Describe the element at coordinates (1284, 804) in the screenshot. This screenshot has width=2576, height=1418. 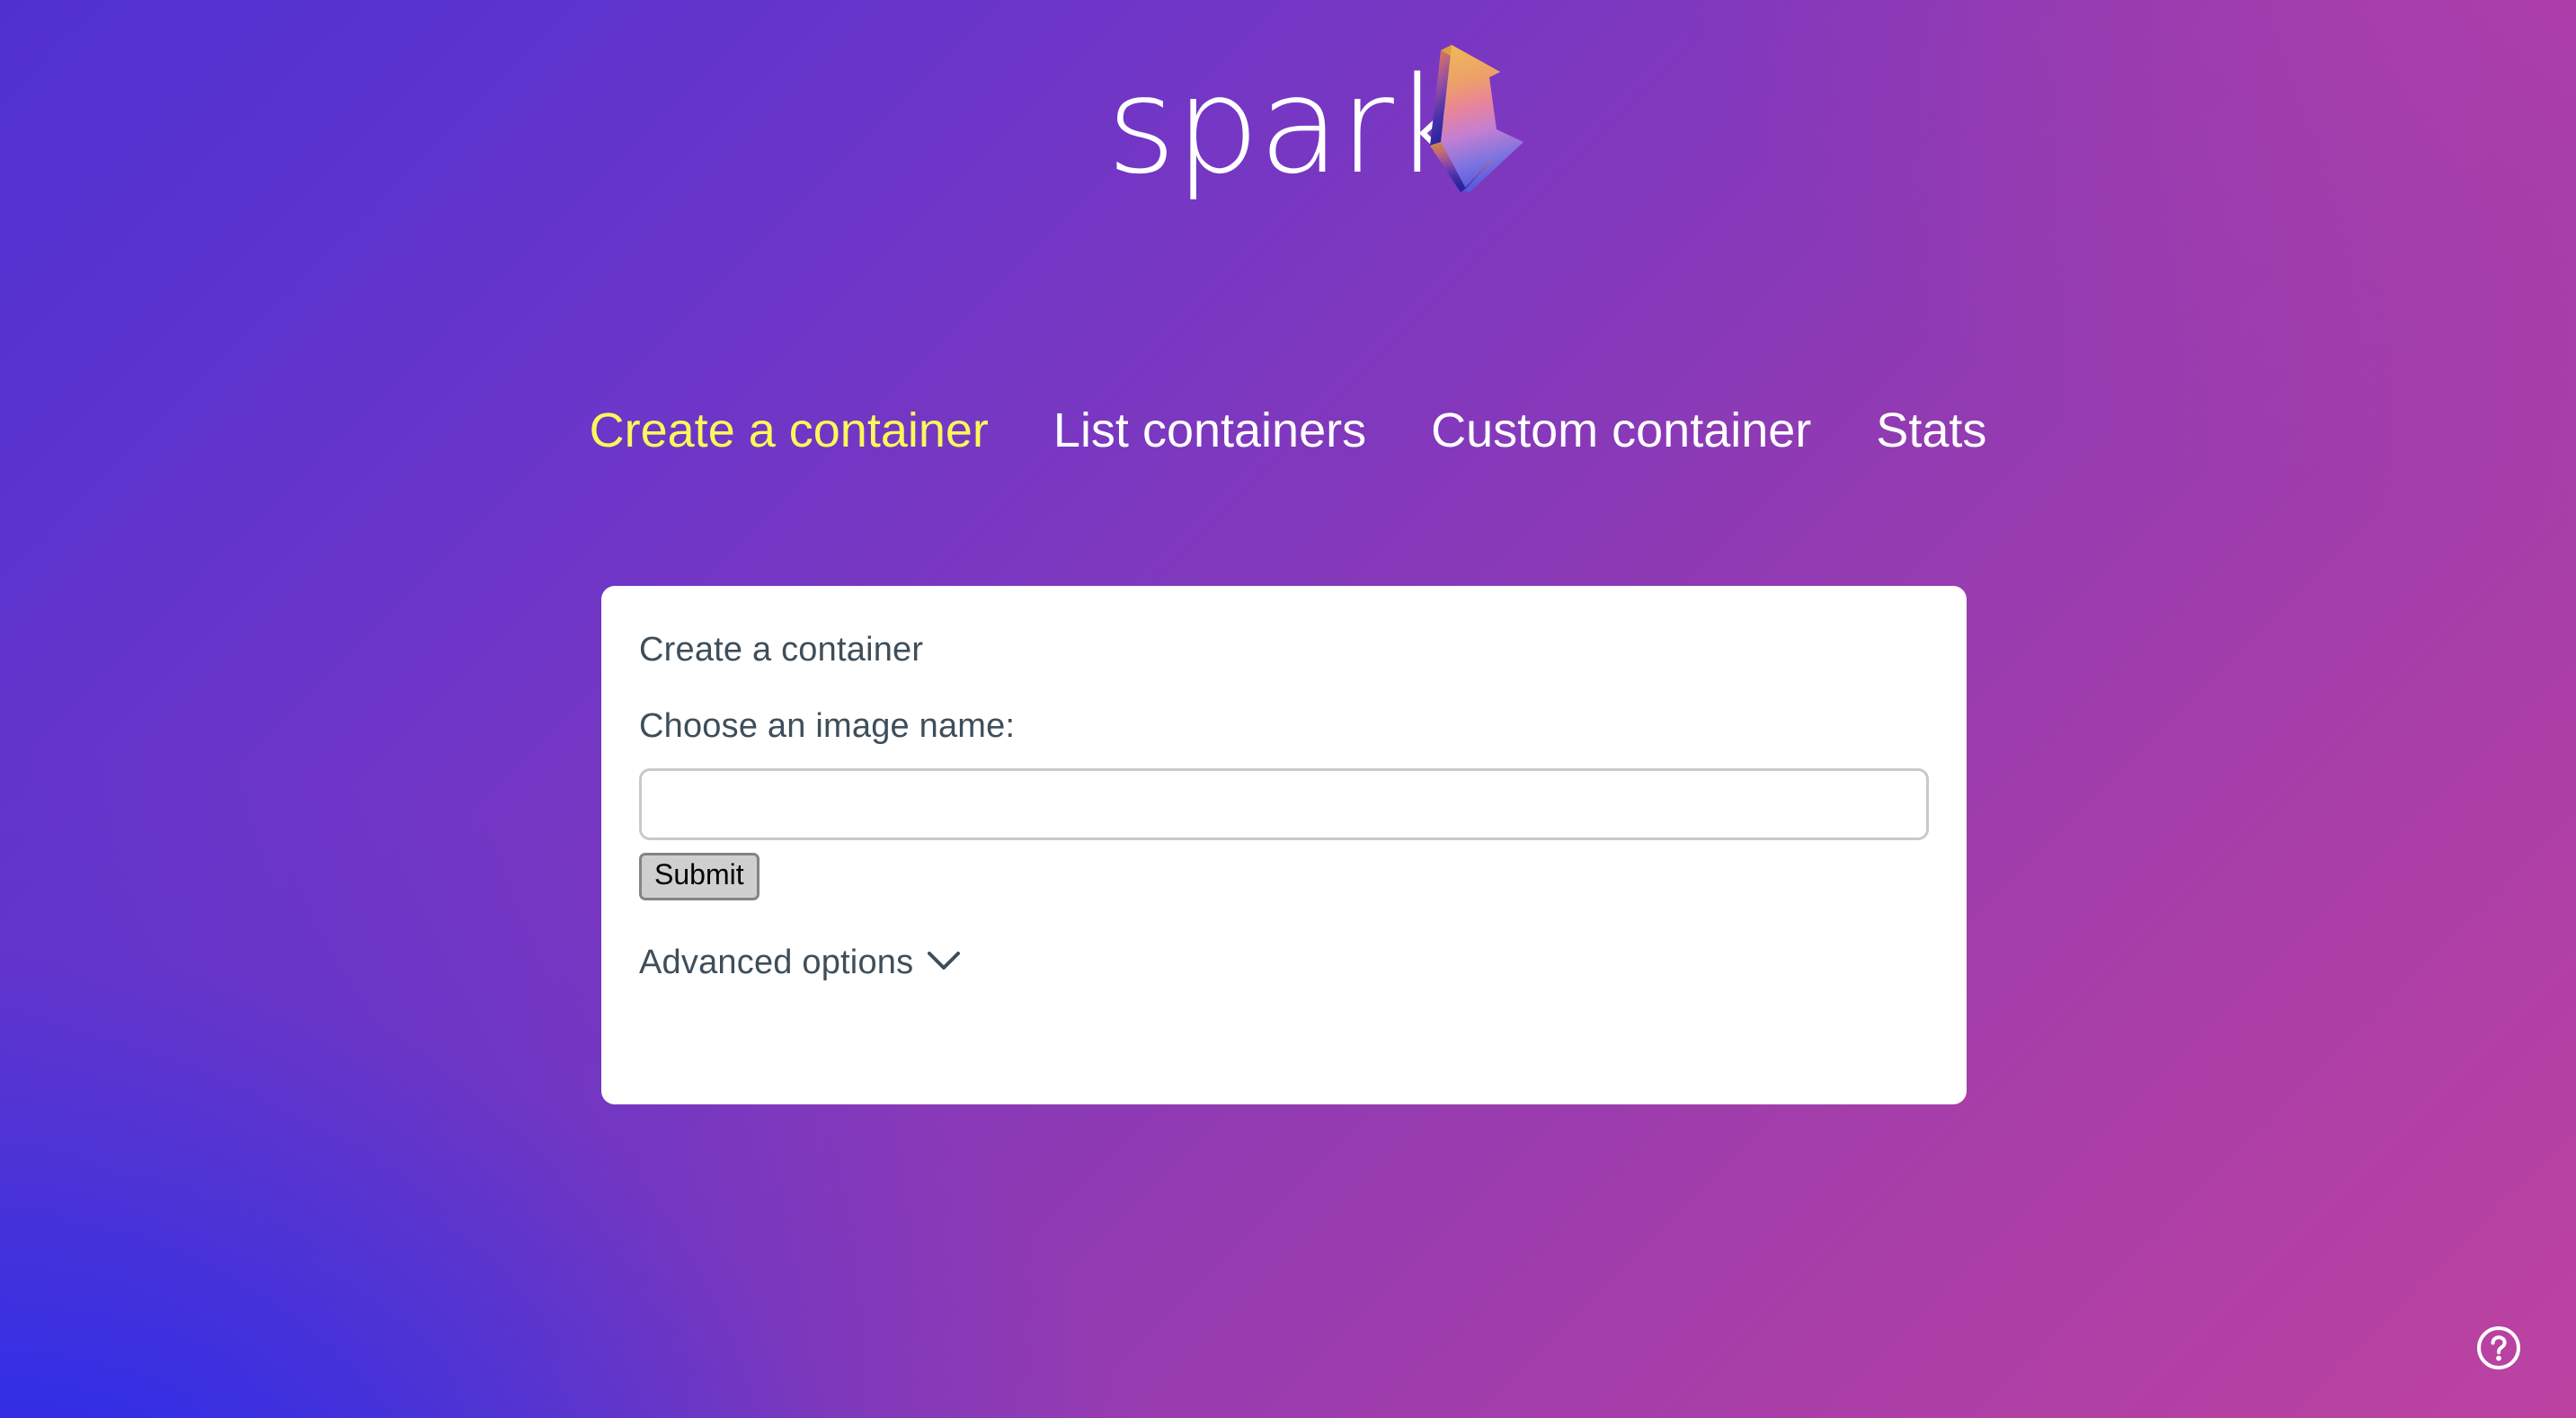
I see `image-name-input` at that location.